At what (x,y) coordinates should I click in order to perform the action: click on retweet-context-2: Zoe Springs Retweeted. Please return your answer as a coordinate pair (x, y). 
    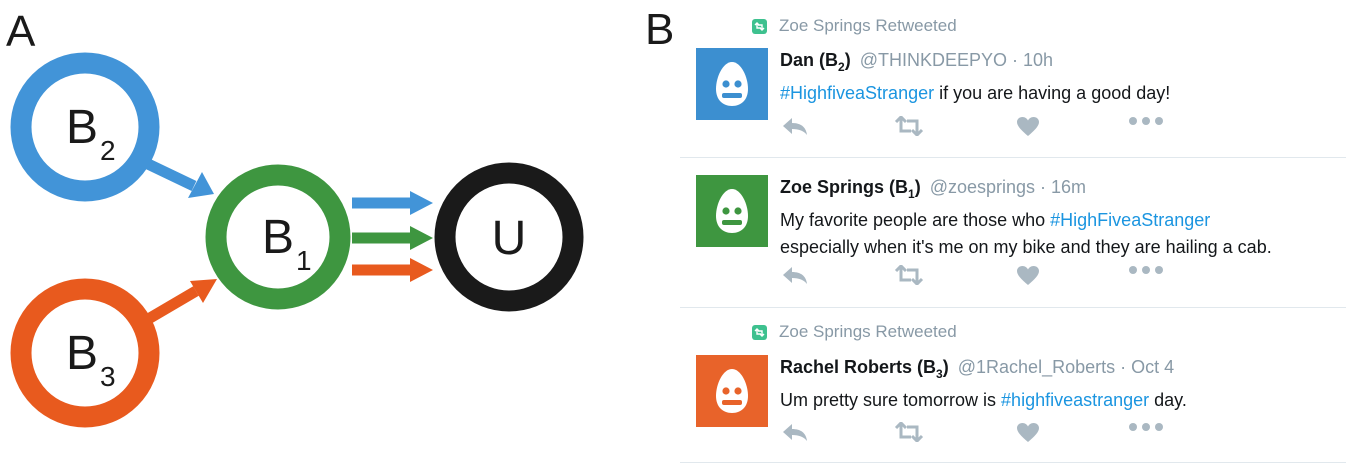
    Looking at the image, I should click on (854, 332).